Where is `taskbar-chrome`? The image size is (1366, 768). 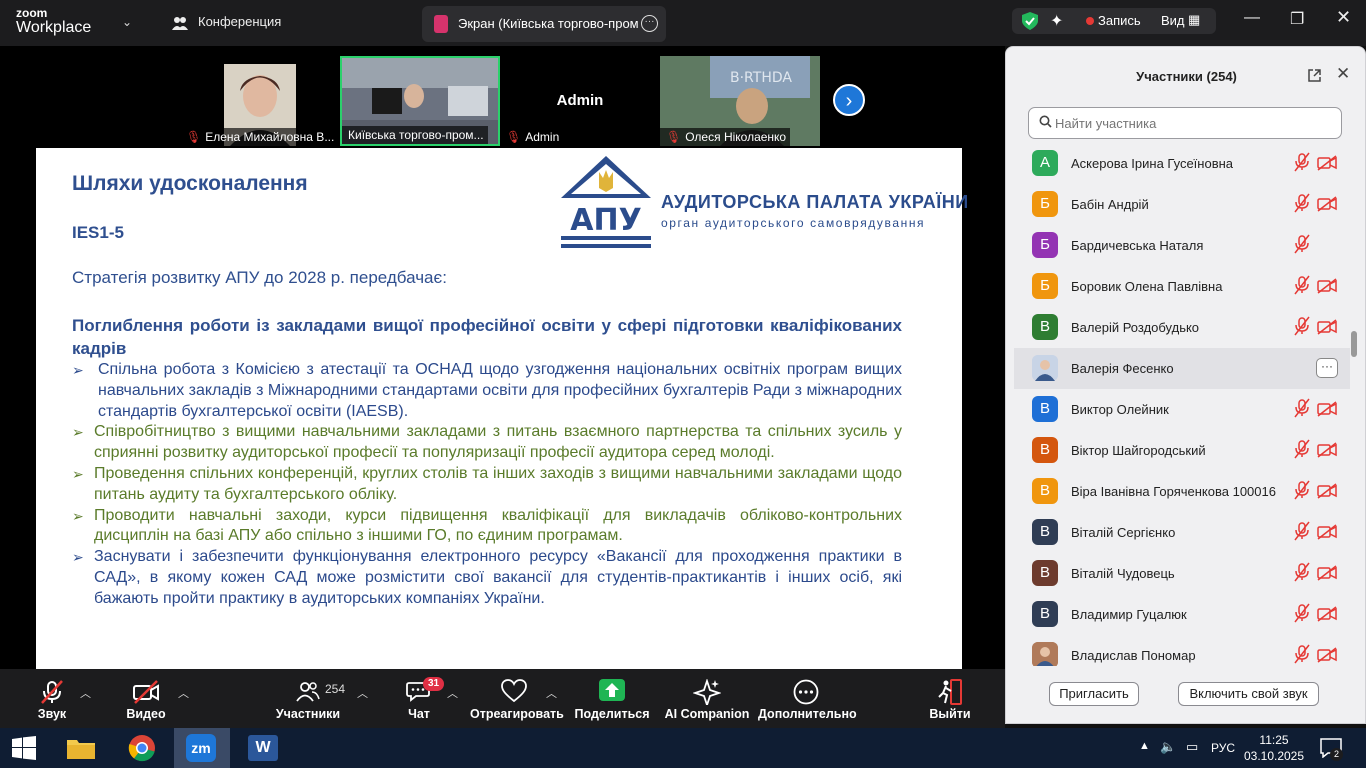
taskbar-chrome is located at coordinates (142, 748).